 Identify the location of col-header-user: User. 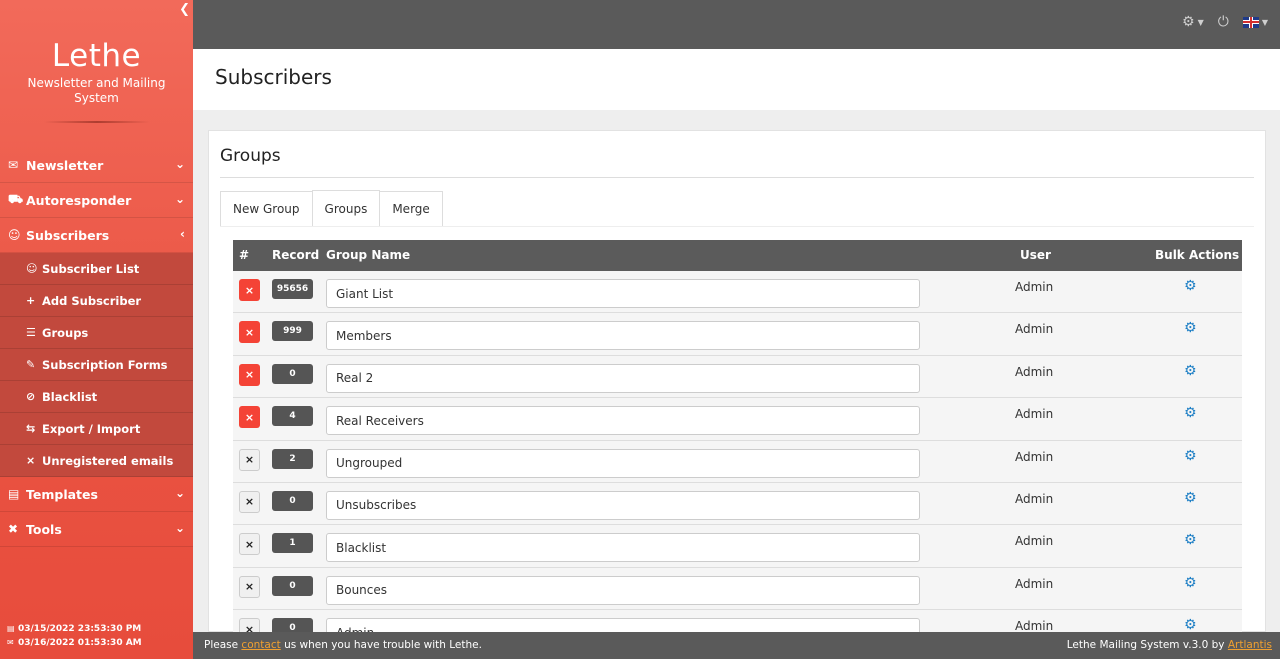
(1035, 255).